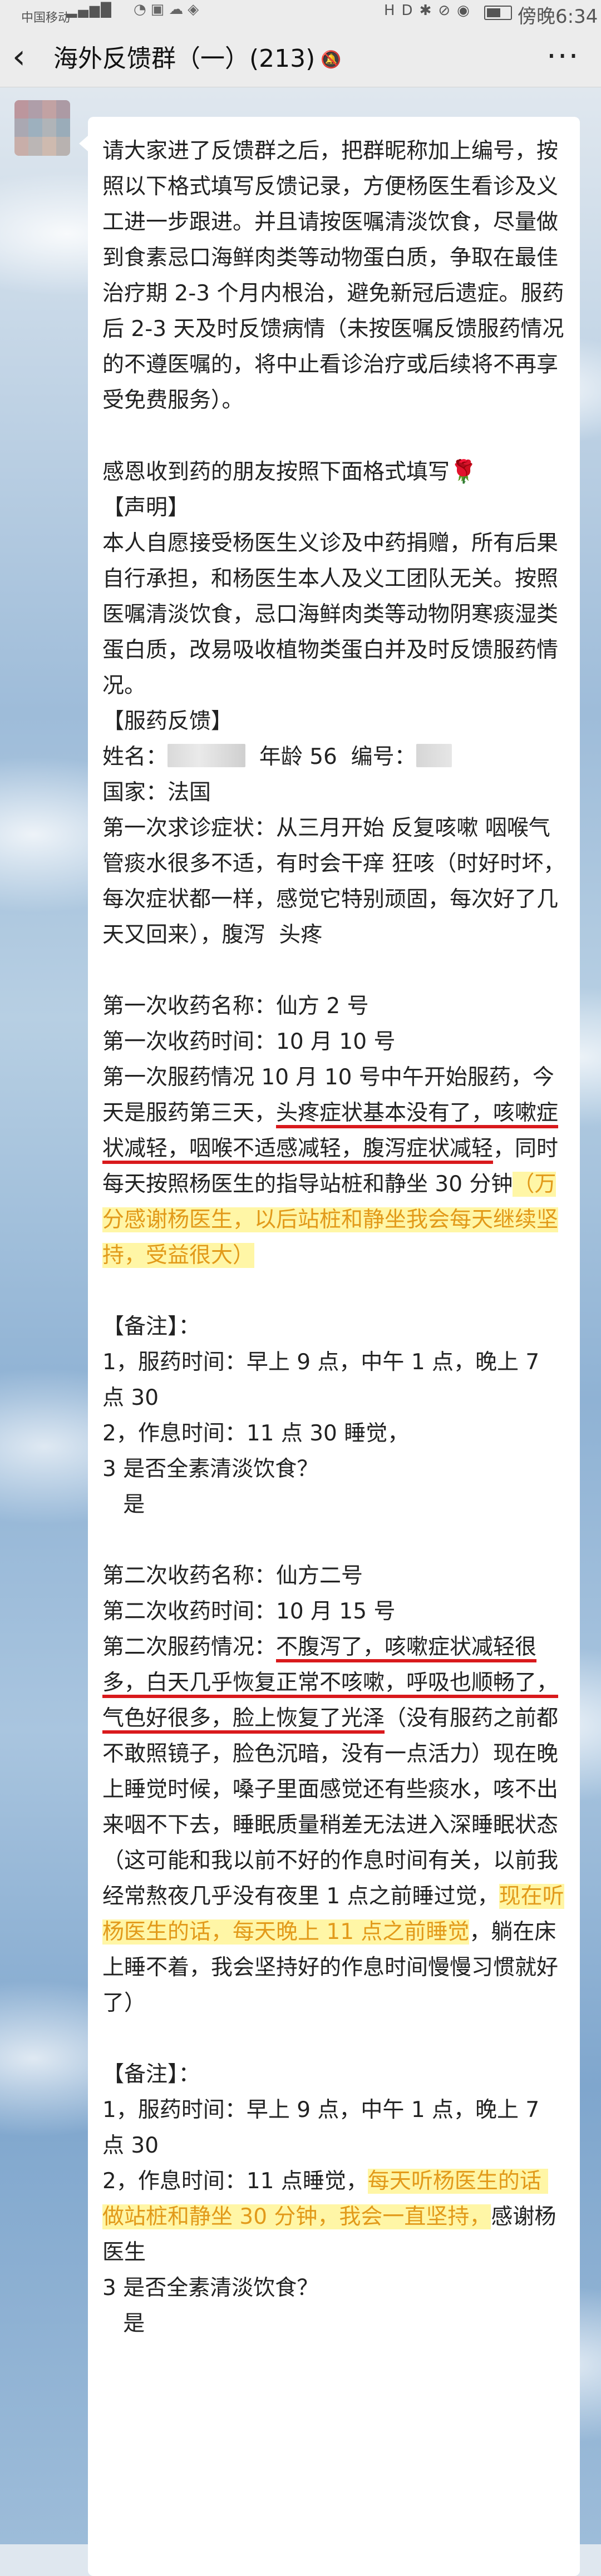 Image resolution: width=601 pixels, height=2576 pixels. Describe the element at coordinates (300, 15) in the screenshot. I see `status-bar: 中国移动 ▂▄▆█ ◔▣☁◈ HD✱⊘◉ 傍晚6:34` at that location.